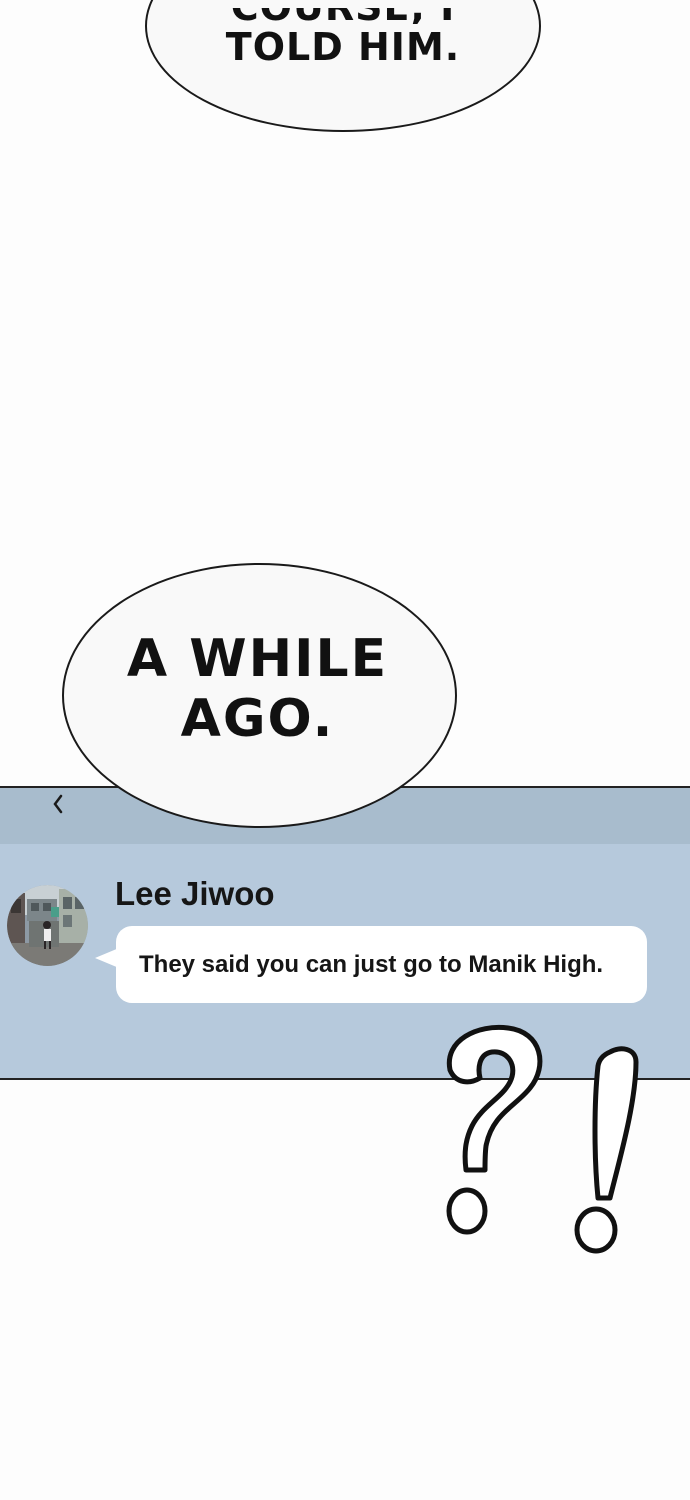 The width and height of the screenshot is (690, 1500). I want to click on speech-bubble-top-text: TOLD HIM., so click(343, 47).